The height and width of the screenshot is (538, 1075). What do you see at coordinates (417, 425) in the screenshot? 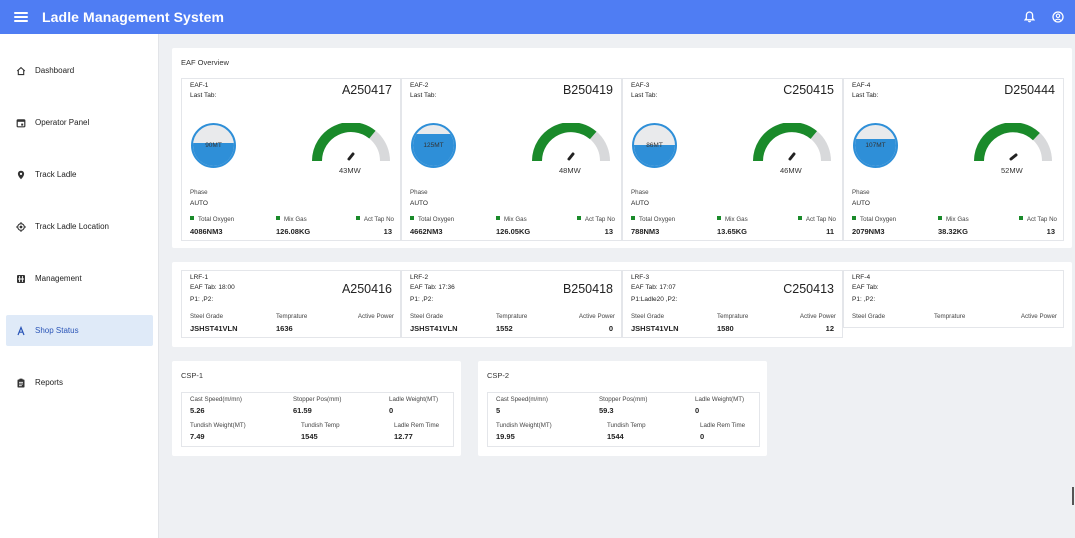
I see `ladle-rem-time-label: Ladle Rem Time` at bounding box center [417, 425].